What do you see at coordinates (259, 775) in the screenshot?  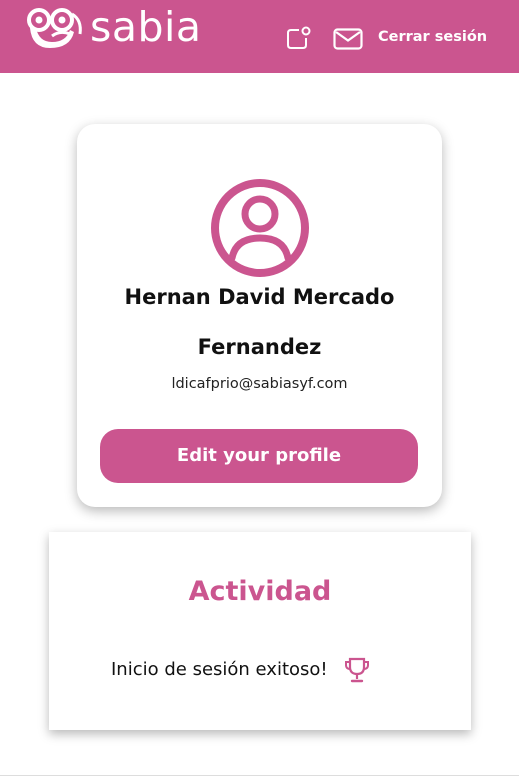 I see `bottom-divider` at bounding box center [259, 775].